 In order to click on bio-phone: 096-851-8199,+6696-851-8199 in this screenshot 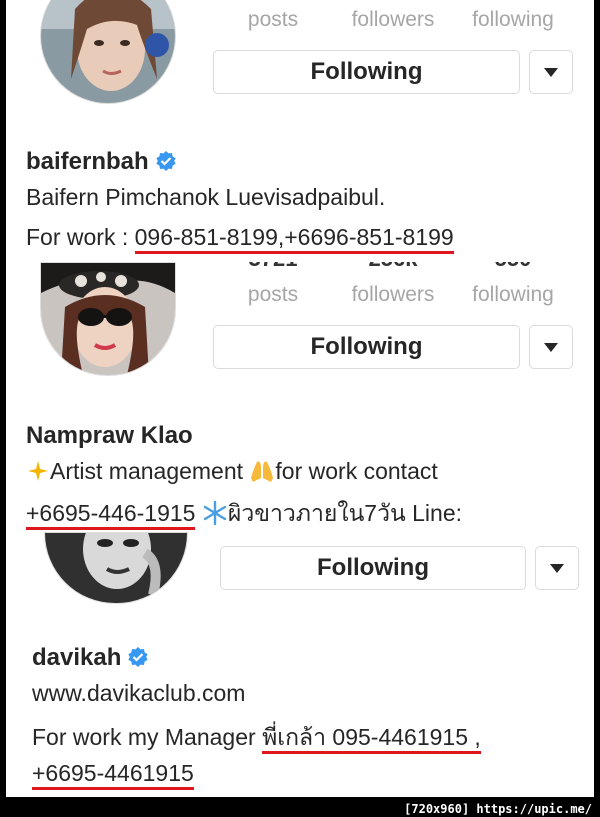, I will do `click(294, 239)`.